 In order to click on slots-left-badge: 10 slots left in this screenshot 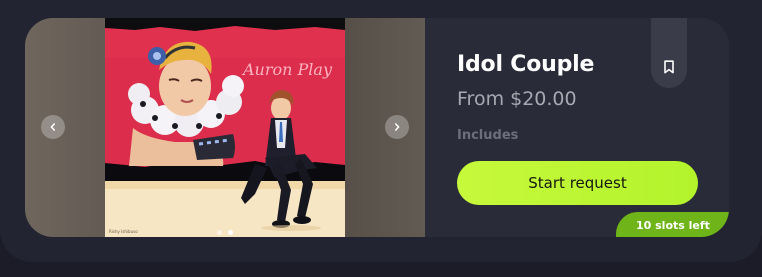, I will do `click(672, 224)`.